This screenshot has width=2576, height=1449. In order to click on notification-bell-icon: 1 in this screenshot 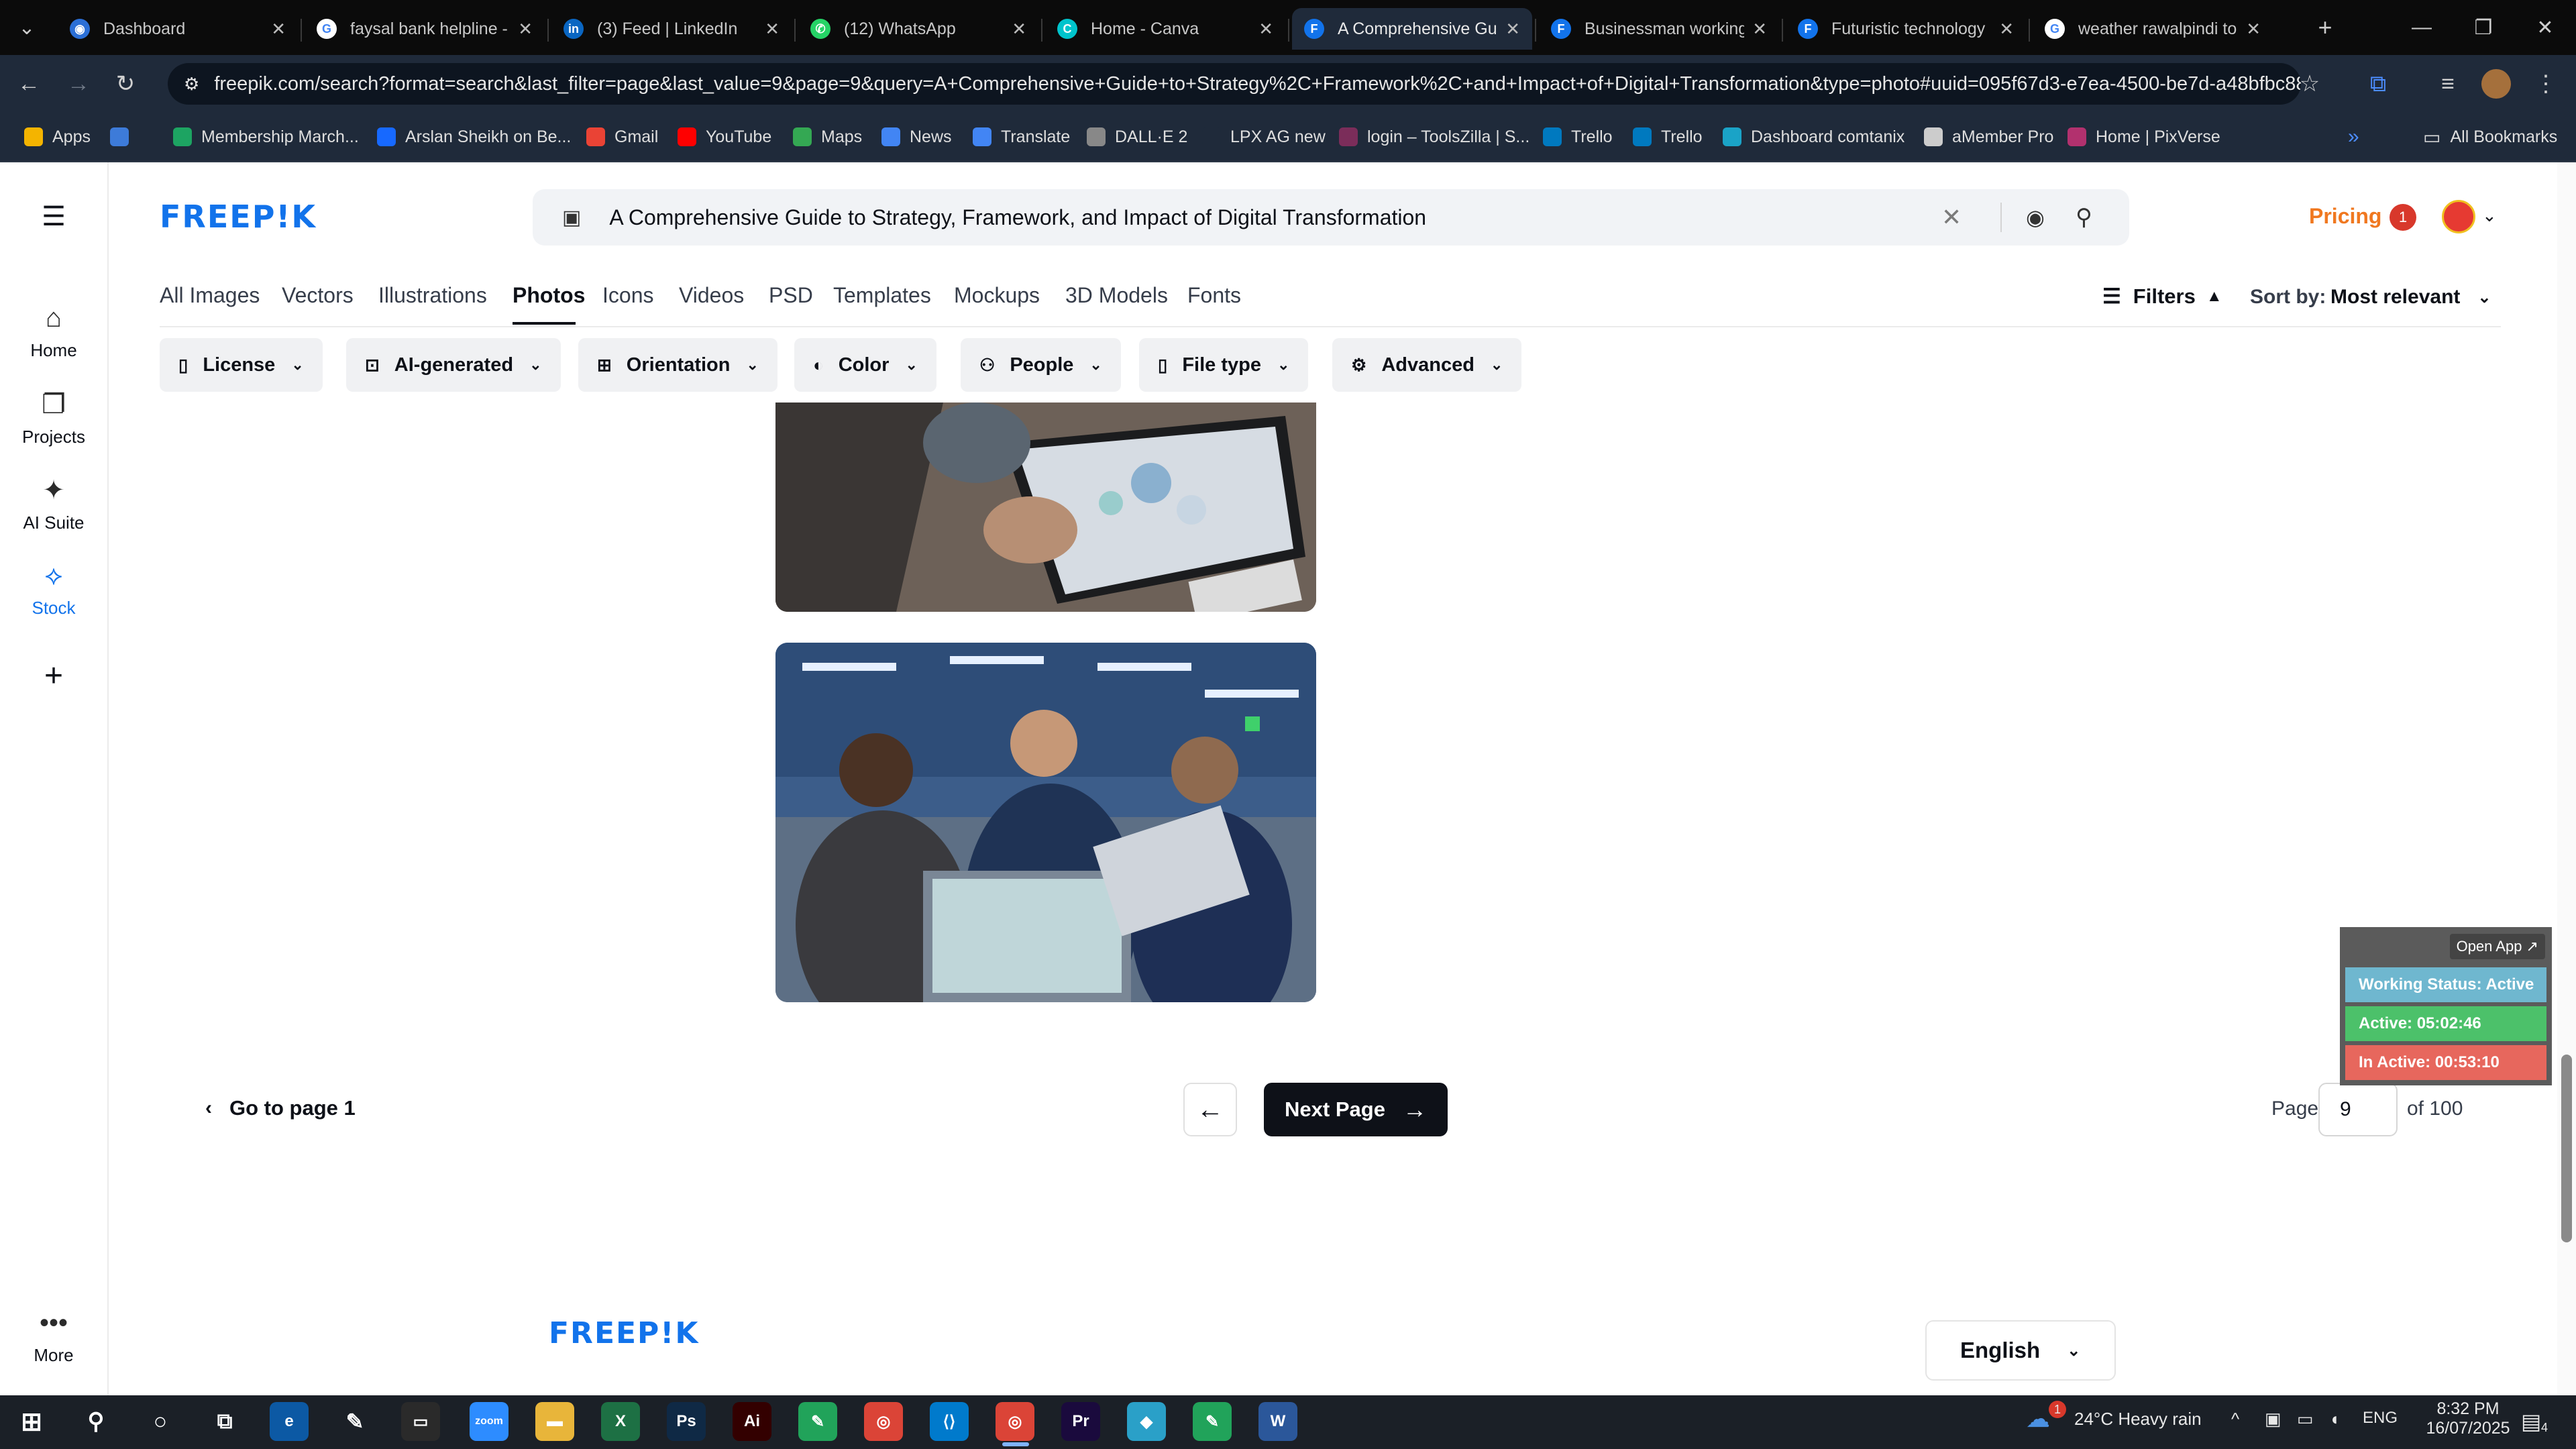, I will do `click(2403, 217)`.